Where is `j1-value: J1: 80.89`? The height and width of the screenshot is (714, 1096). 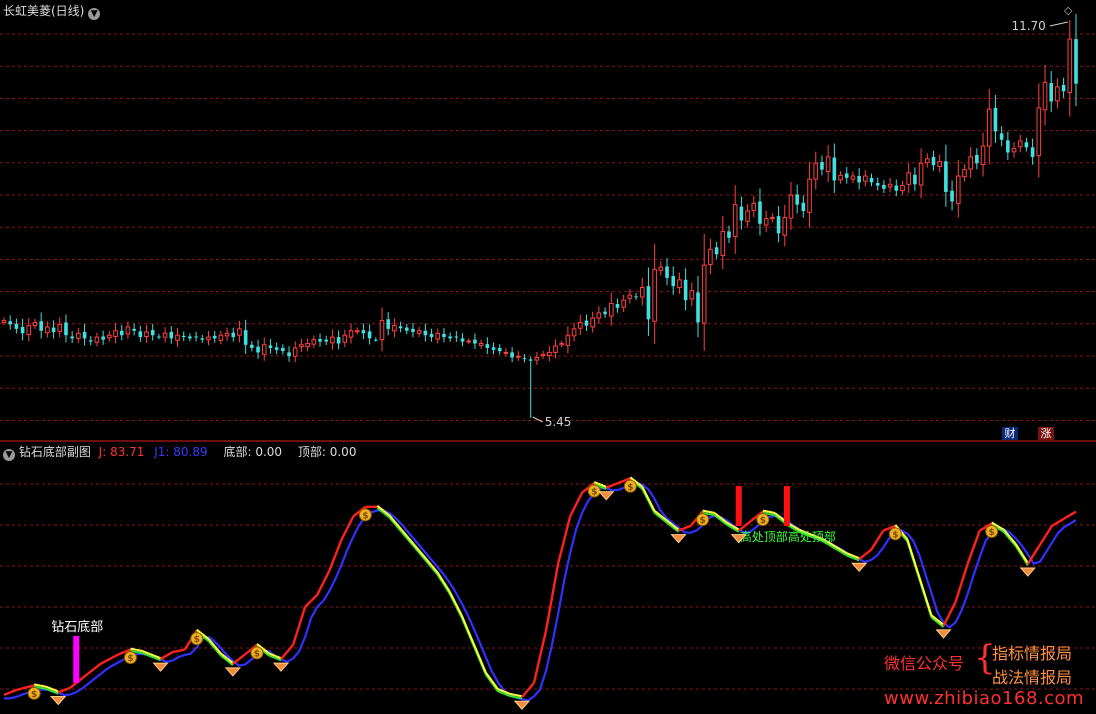
j1-value: J1: 80.89 is located at coordinates (181, 452).